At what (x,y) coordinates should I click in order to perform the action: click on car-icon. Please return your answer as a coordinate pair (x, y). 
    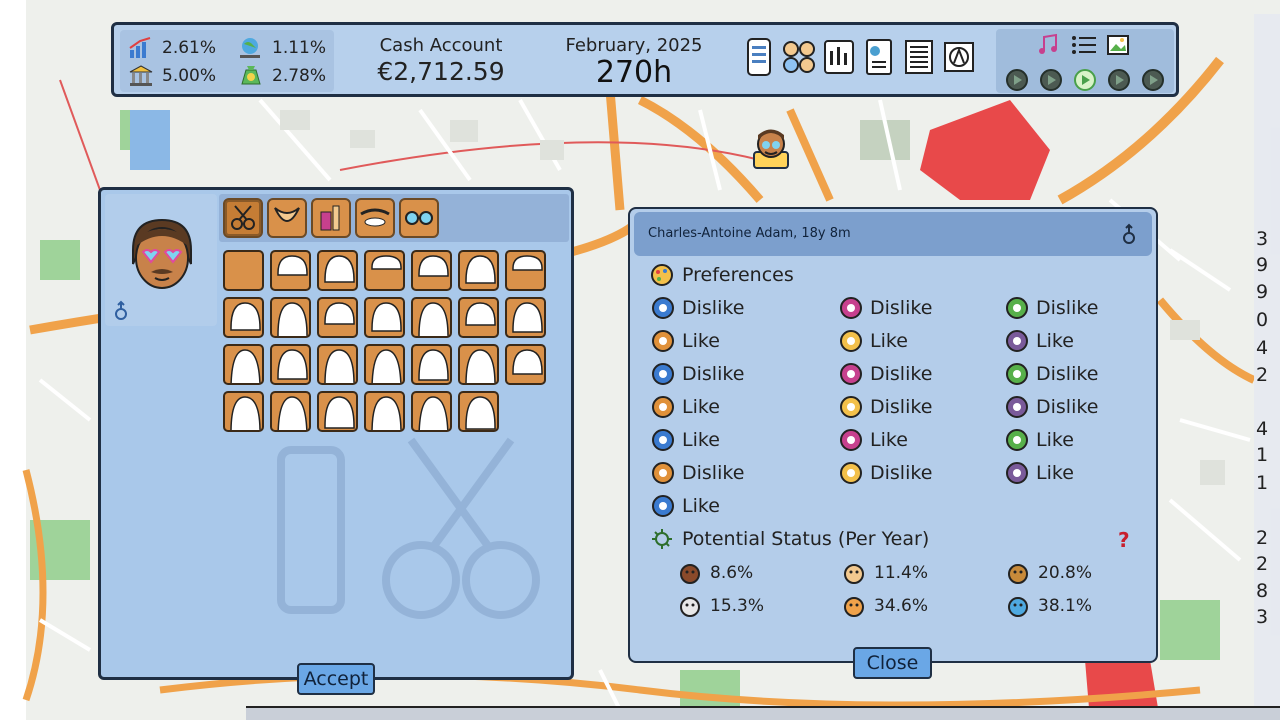
    Looking at the image, I should click on (1017, 440).